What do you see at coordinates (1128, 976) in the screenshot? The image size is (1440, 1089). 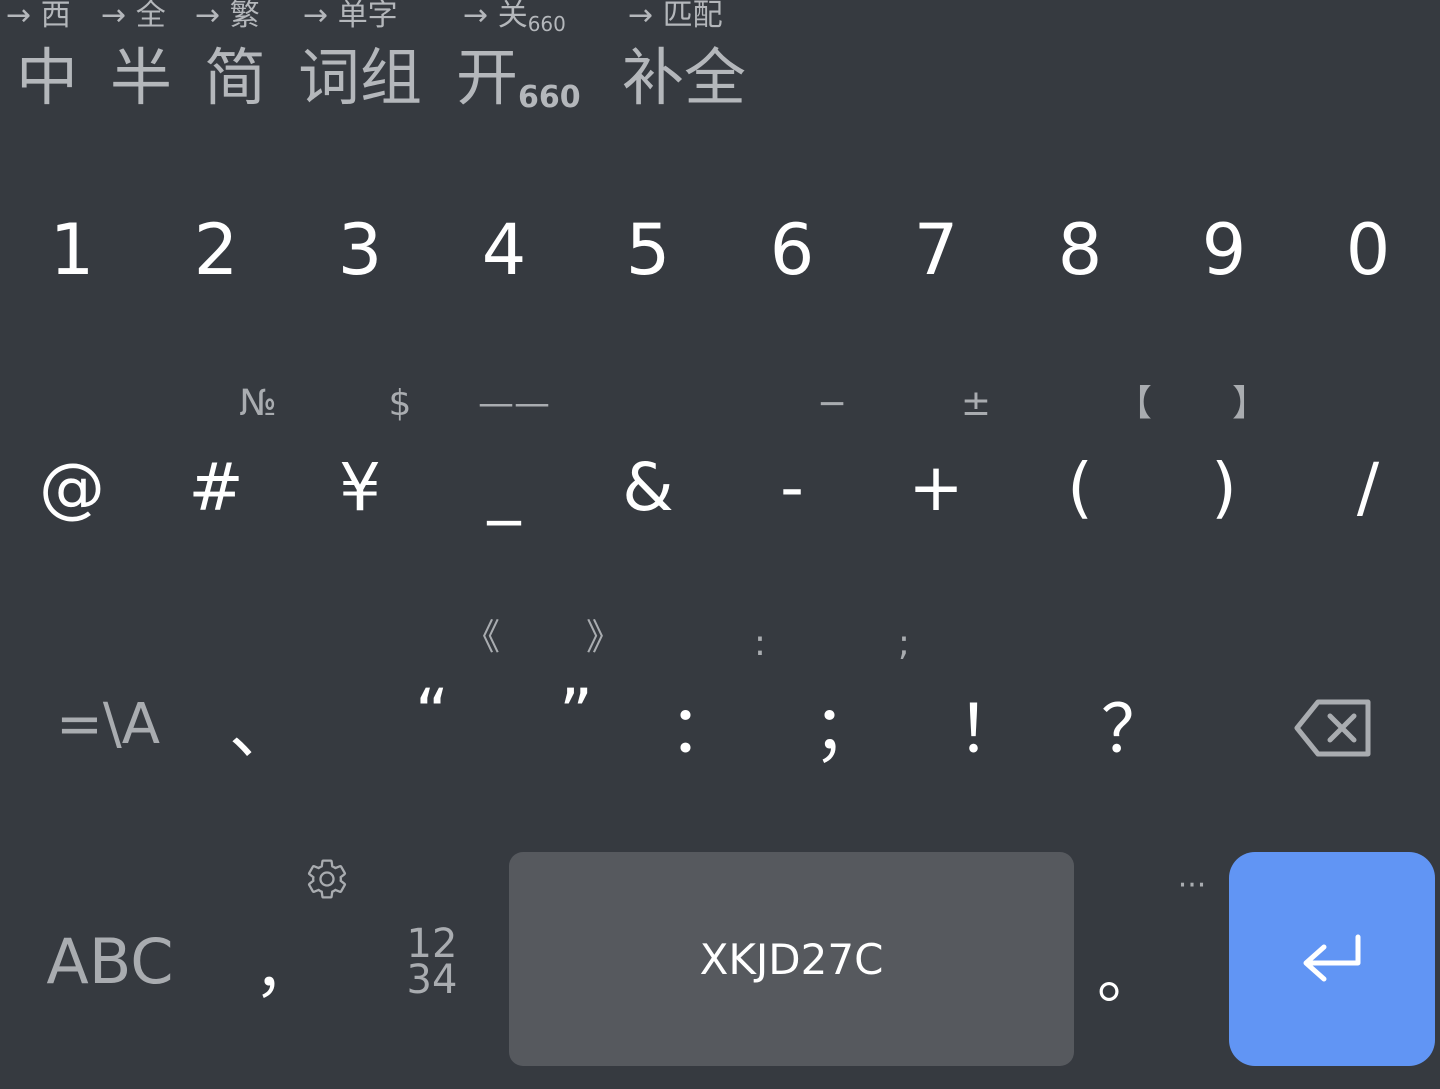 I see `period-key: 。` at bounding box center [1128, 976].